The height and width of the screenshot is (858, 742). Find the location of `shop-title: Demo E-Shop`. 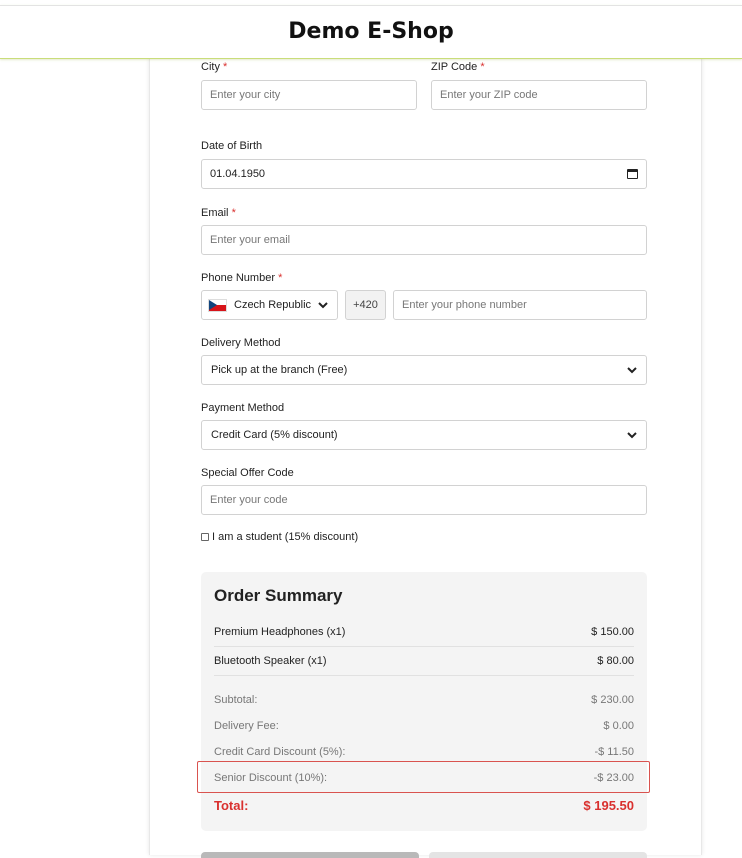

shop-title: Demo E-Shop is located at coordinates (371, 31).